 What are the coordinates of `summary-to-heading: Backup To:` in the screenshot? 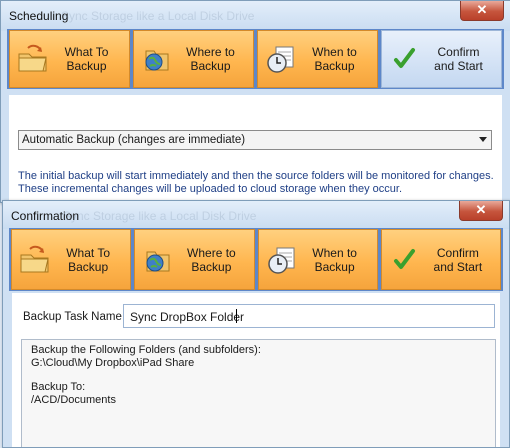 It's located at (58, 387).